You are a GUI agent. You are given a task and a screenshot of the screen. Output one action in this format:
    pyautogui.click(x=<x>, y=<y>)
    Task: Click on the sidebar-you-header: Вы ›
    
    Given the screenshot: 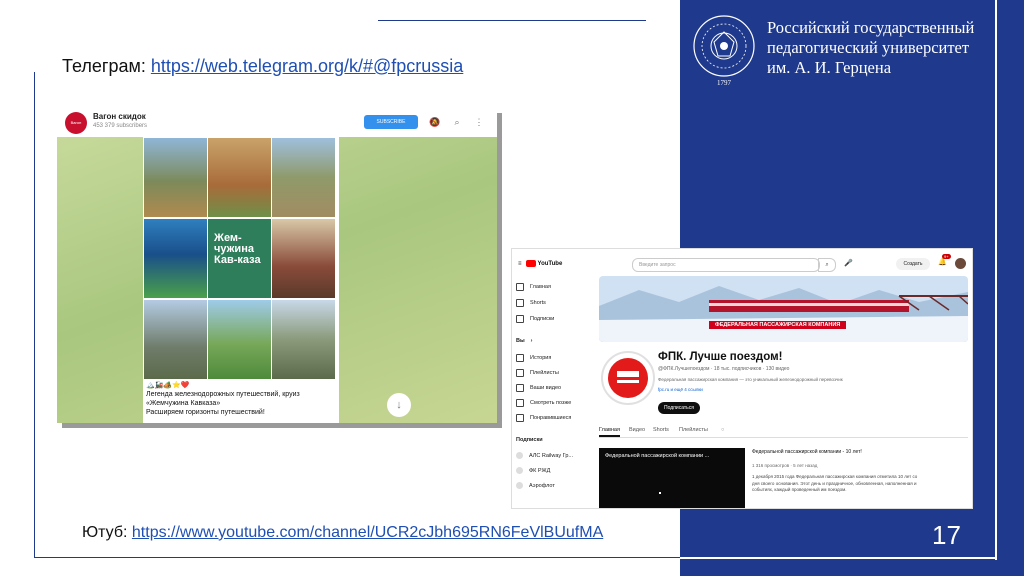 What is the action you would take?
    pyautogui.click(x=524, y=341)
    